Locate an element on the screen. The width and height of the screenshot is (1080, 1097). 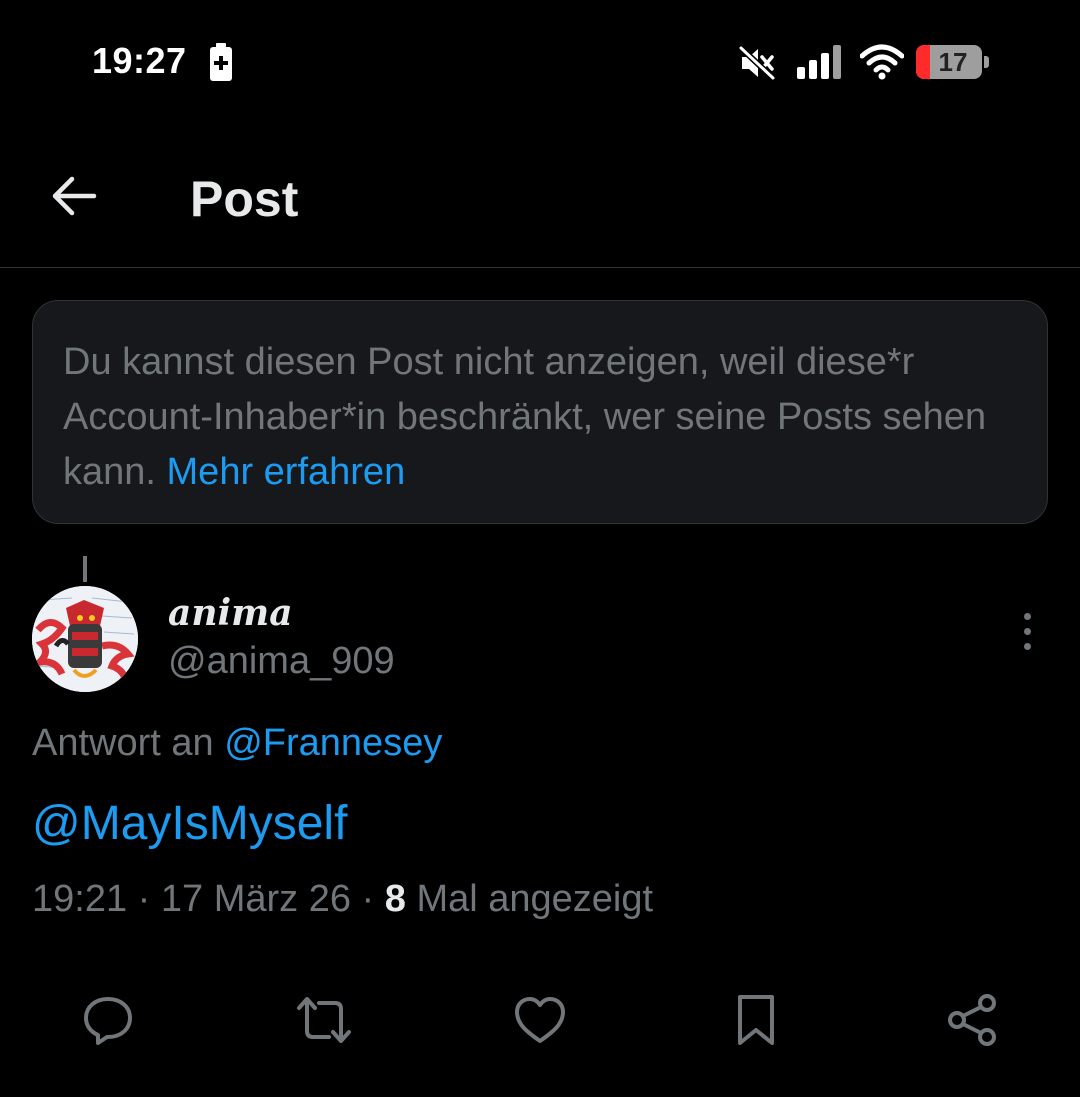
share-icon is located at coordinates (972, 1020).